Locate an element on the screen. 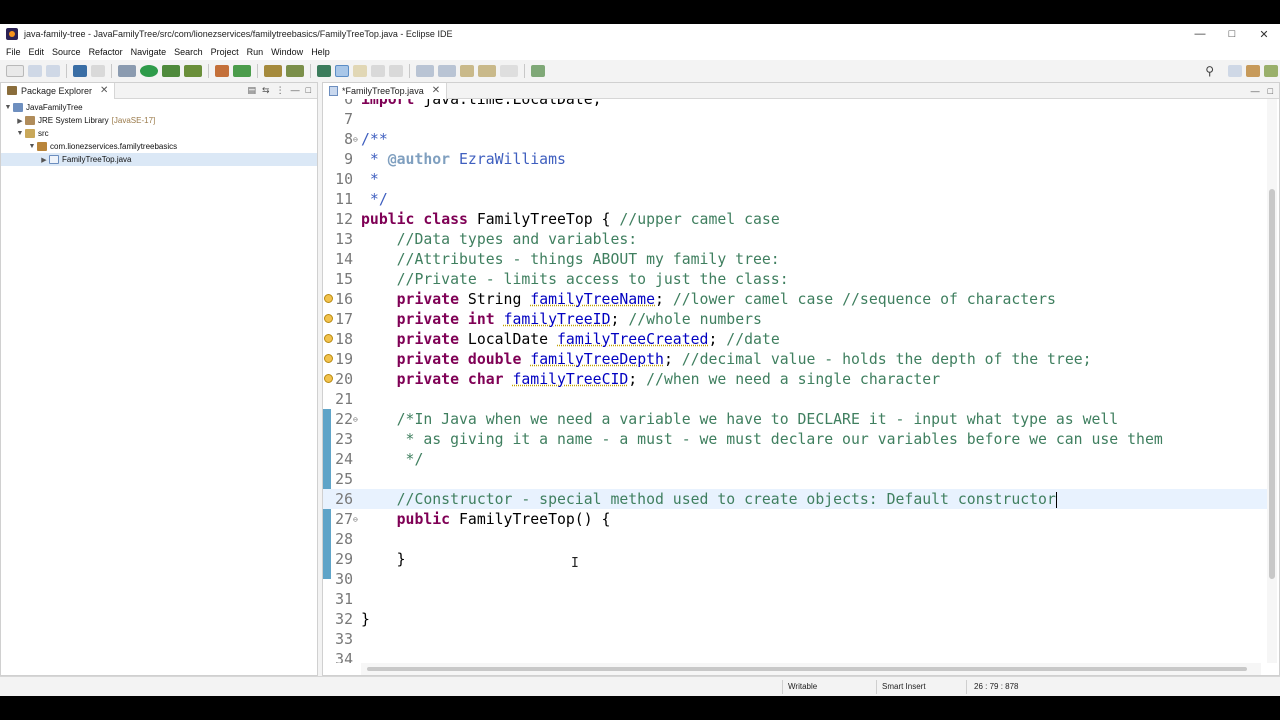  new-class-icon is located at coordinates (242, 71).